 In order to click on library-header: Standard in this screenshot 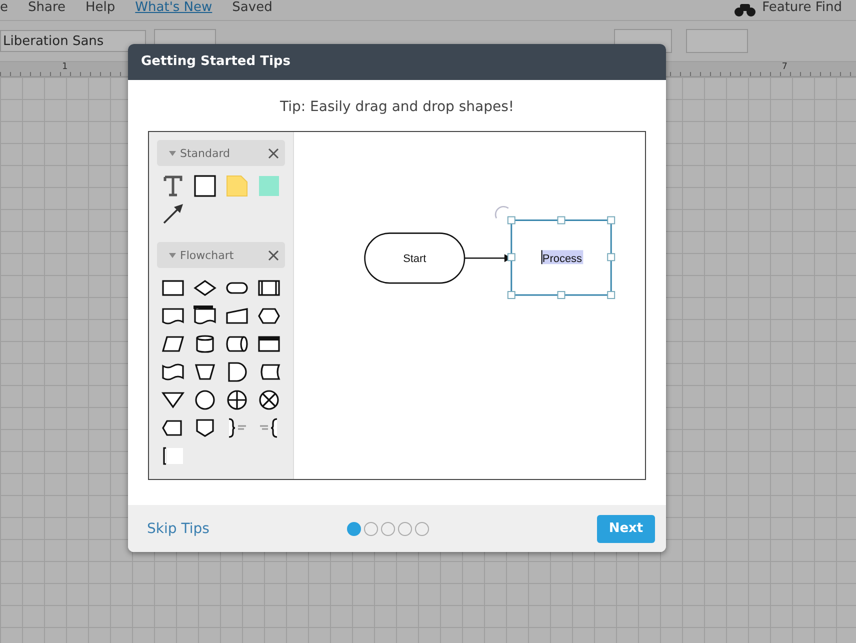, I will do `click(221, 153)`.